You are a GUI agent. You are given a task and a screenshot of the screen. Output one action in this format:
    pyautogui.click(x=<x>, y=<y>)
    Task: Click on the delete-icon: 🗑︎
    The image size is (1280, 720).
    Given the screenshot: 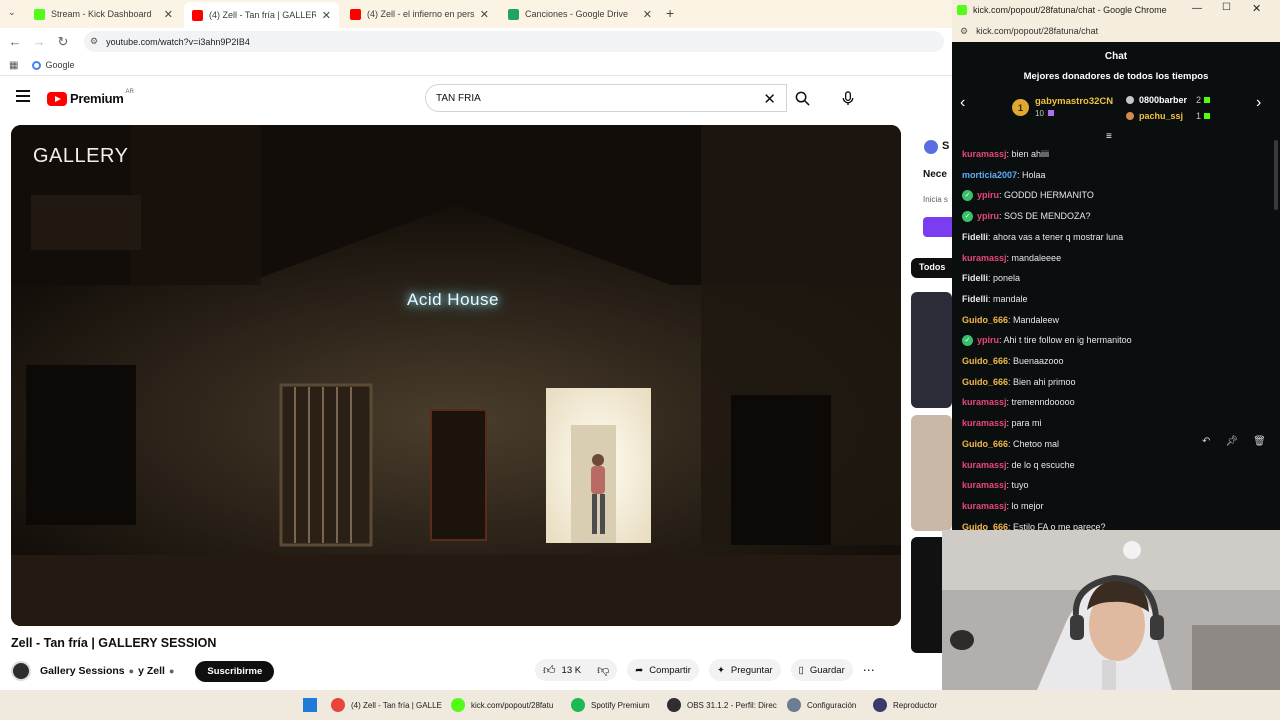 What is the action you would take?
    pyautogui.click(x=1259, y=441)
    